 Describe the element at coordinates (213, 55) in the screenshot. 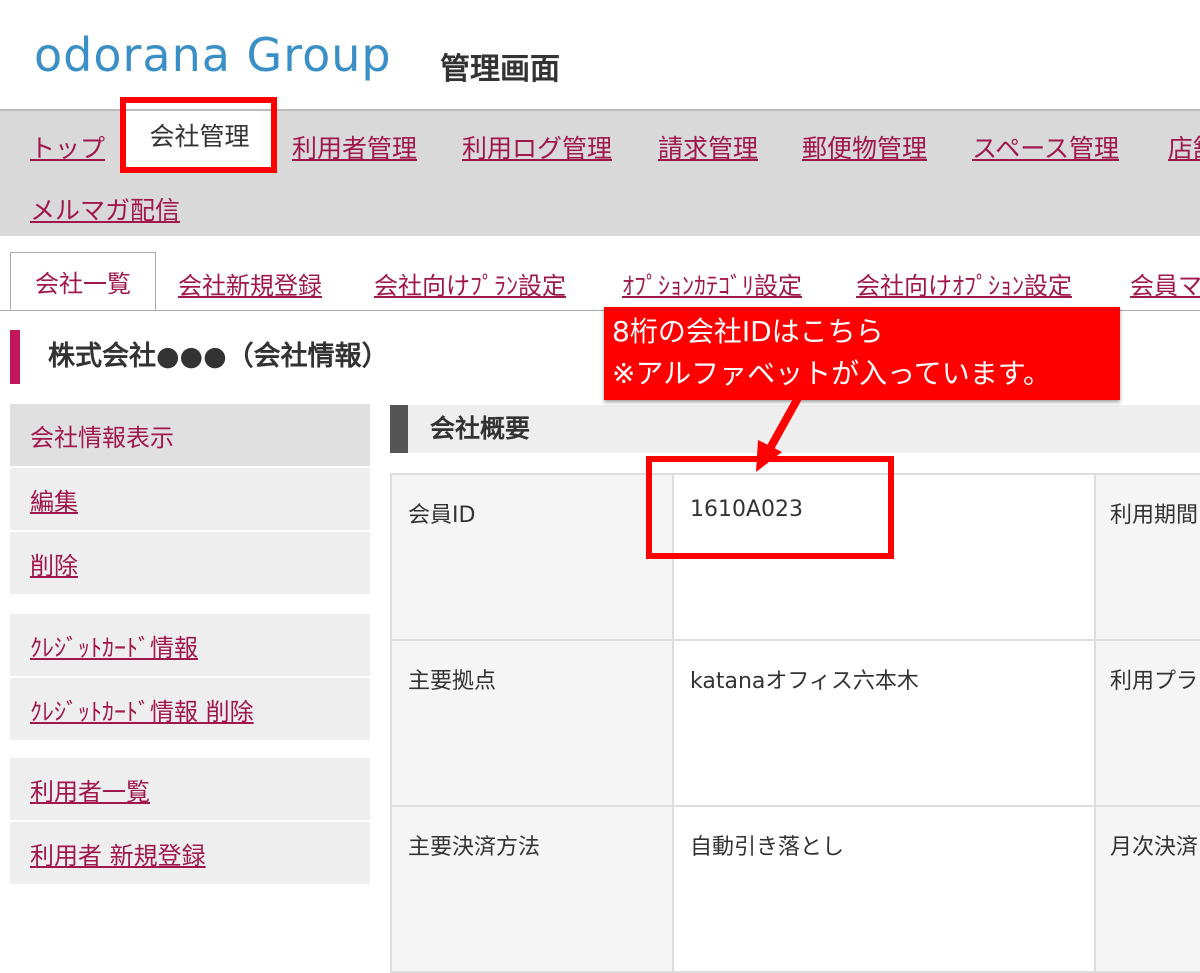

I see `logo: odorana Group` at that location.